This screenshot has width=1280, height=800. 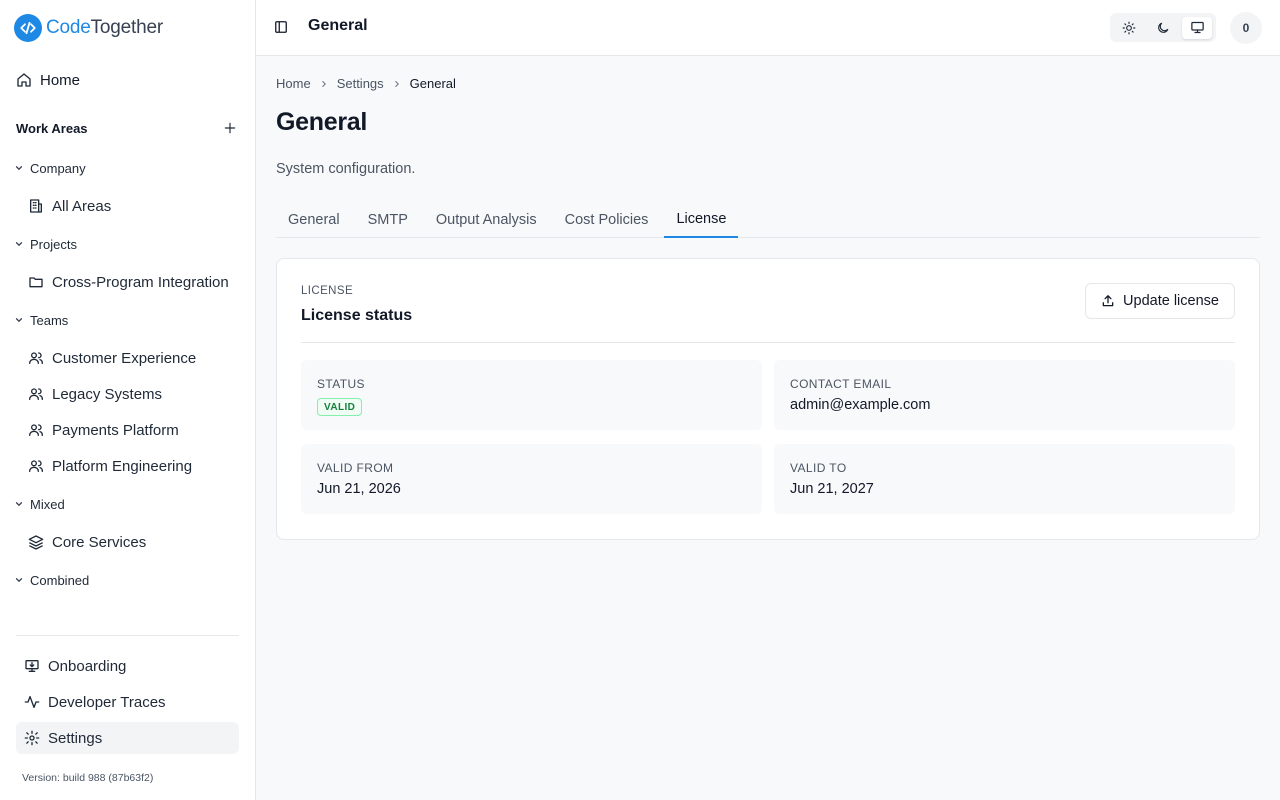 What do you see at coordinates (531, 479) in the screenshot?
I see `valid-from-field: VALID FROM Jun 21, 2026` at bounding box center [531, 479].